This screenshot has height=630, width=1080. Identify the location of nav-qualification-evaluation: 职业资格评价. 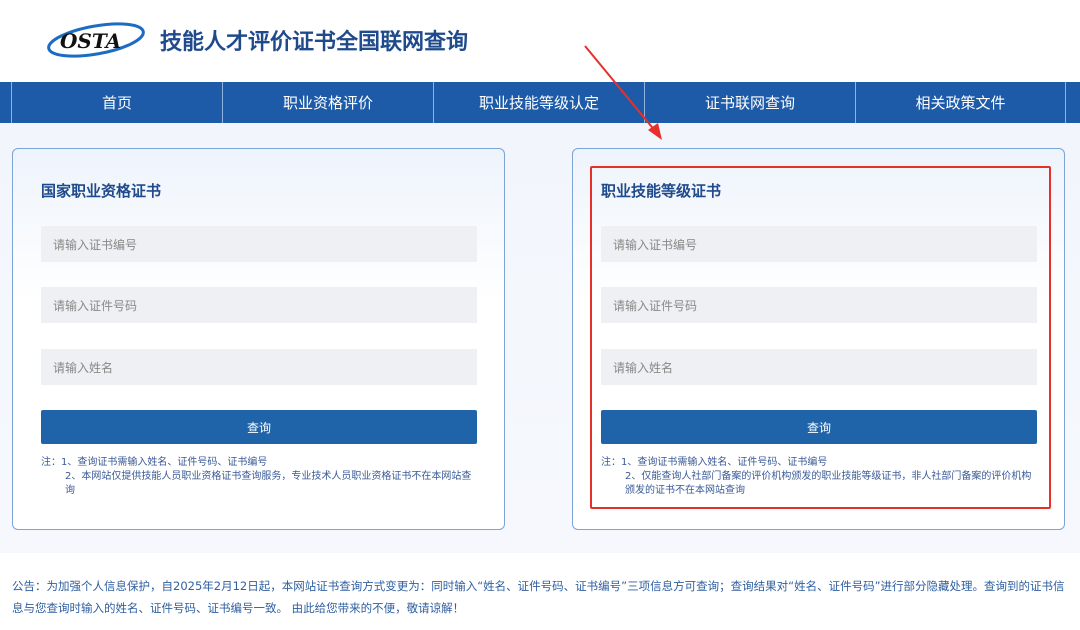
(327, 102).